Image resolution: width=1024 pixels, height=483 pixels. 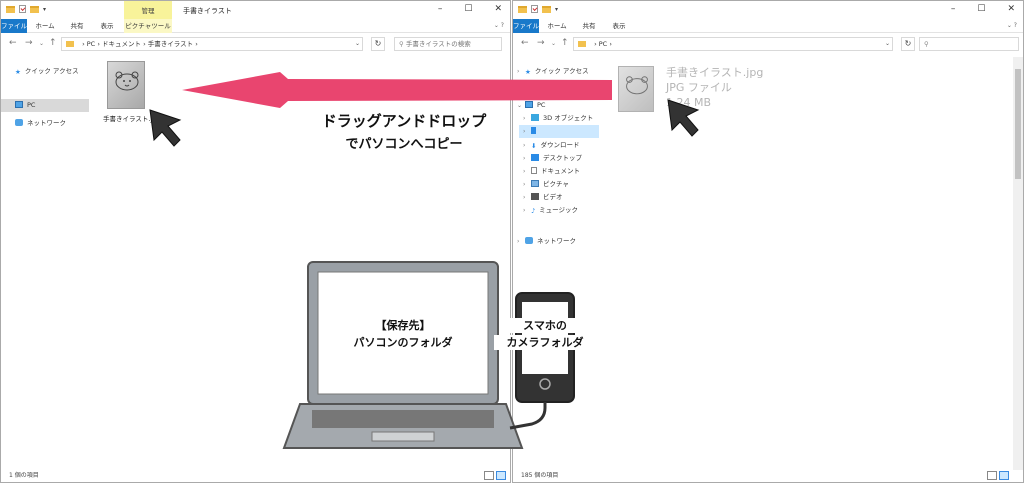 I want to click on laptop-label-line1: 【保存先】, so click(x=403, y=325).